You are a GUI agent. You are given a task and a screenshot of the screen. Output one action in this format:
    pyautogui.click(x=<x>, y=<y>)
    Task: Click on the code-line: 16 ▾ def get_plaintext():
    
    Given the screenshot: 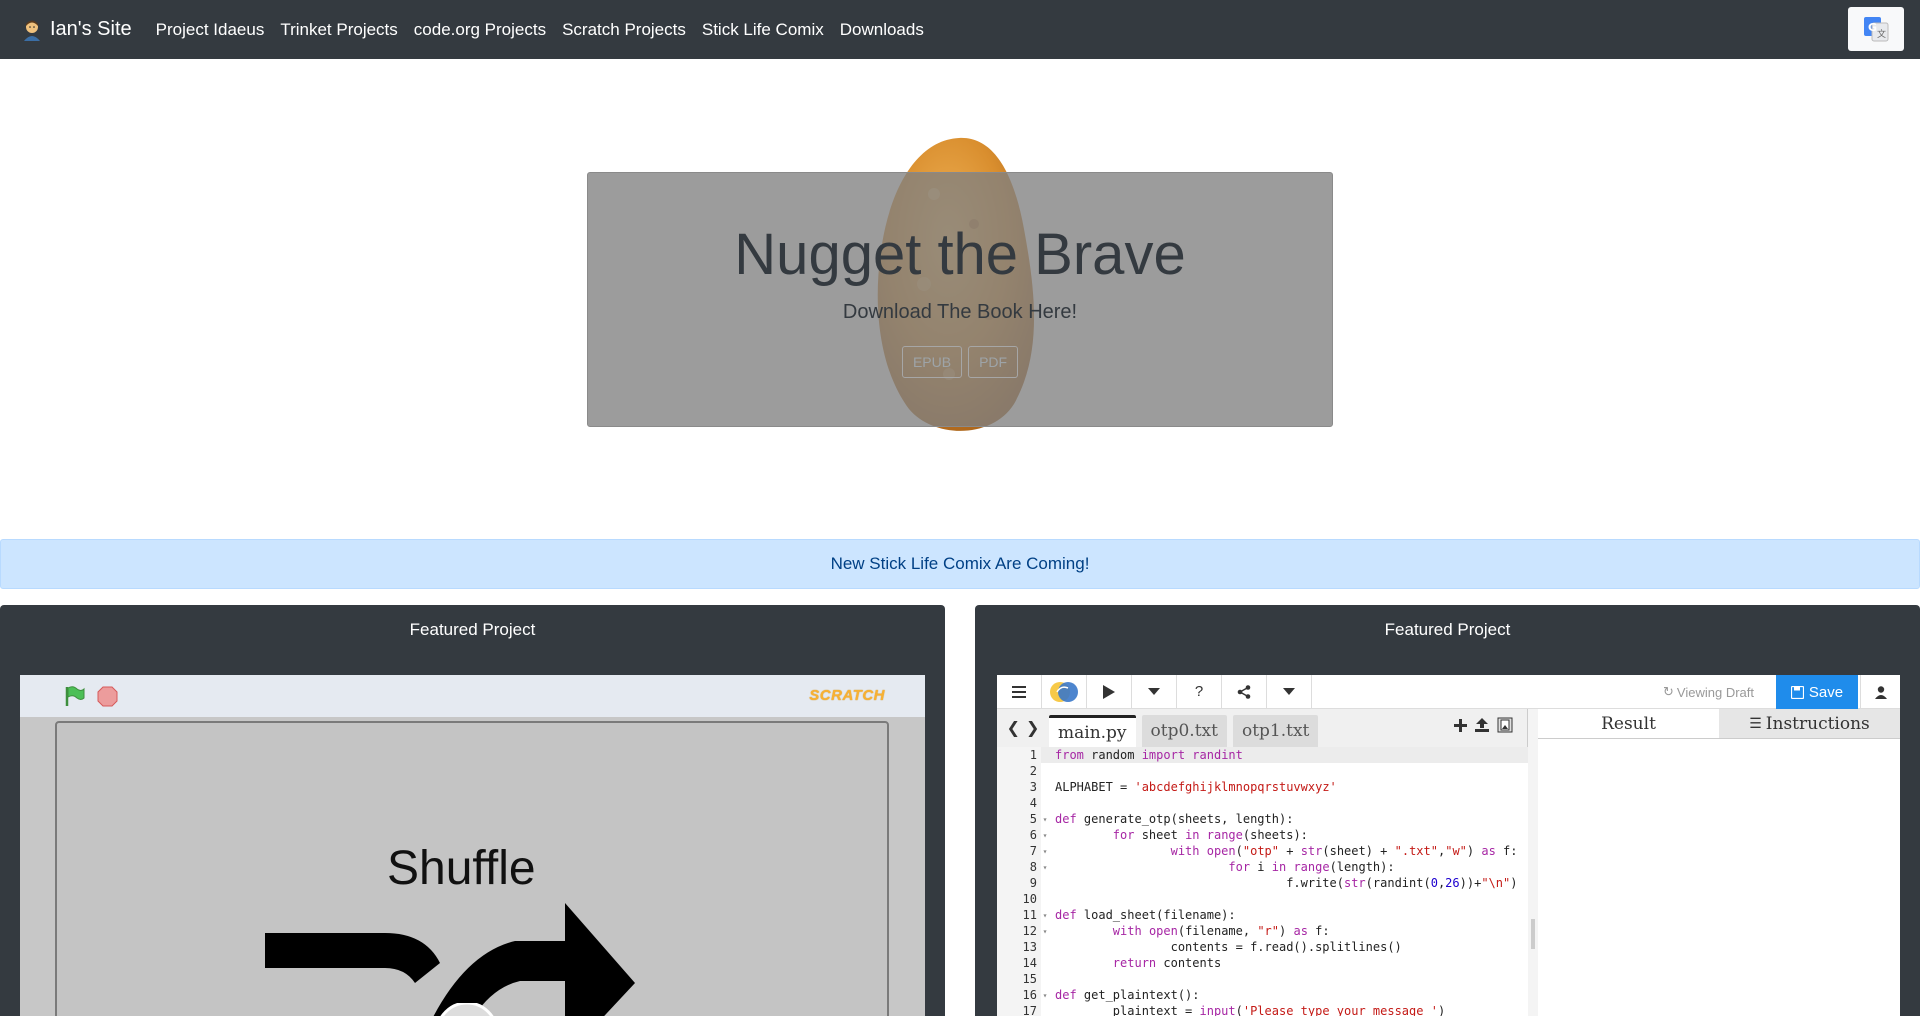 What is the action you would take?
    pyautogui.click(x=1262, y=995)
    